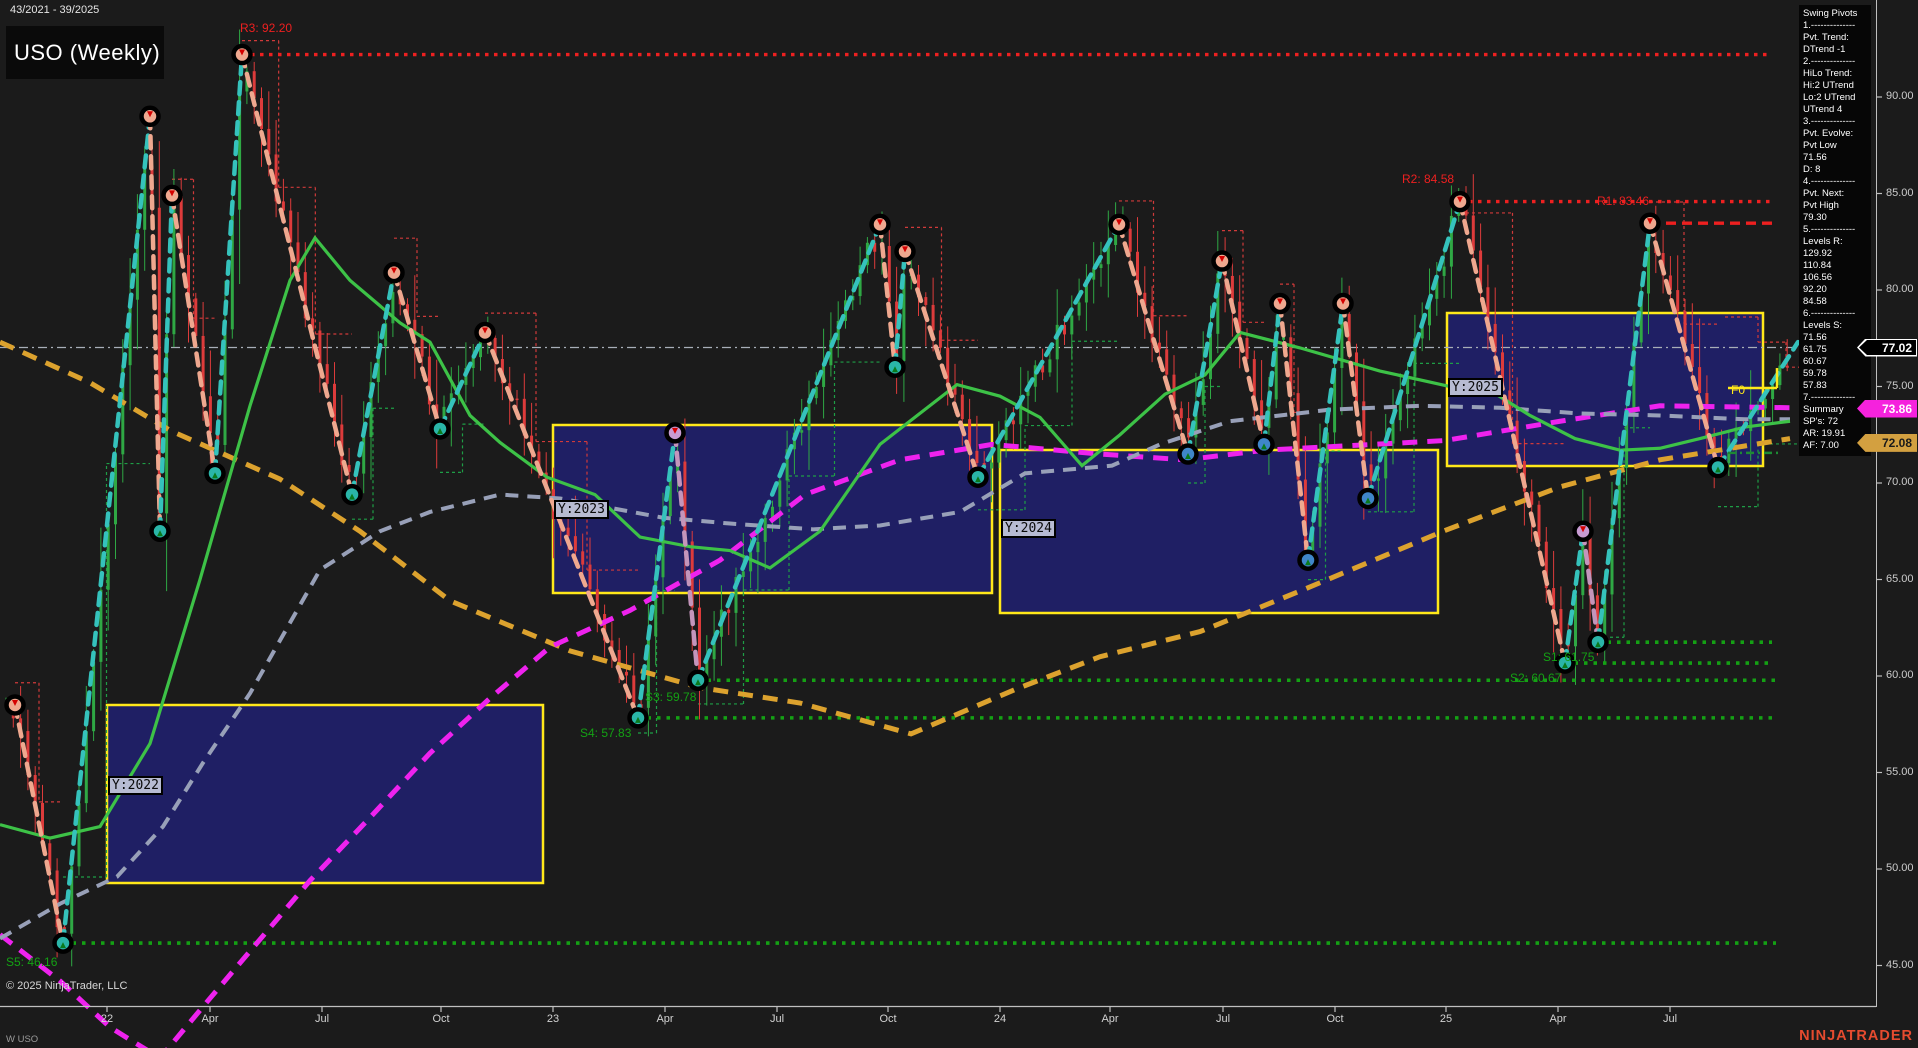 This screenshot has height=1048, width=1918. Describe the element at coordinates (87, 52) in the screenshot. I see `chart-title: USO (Weekly)` at that location.